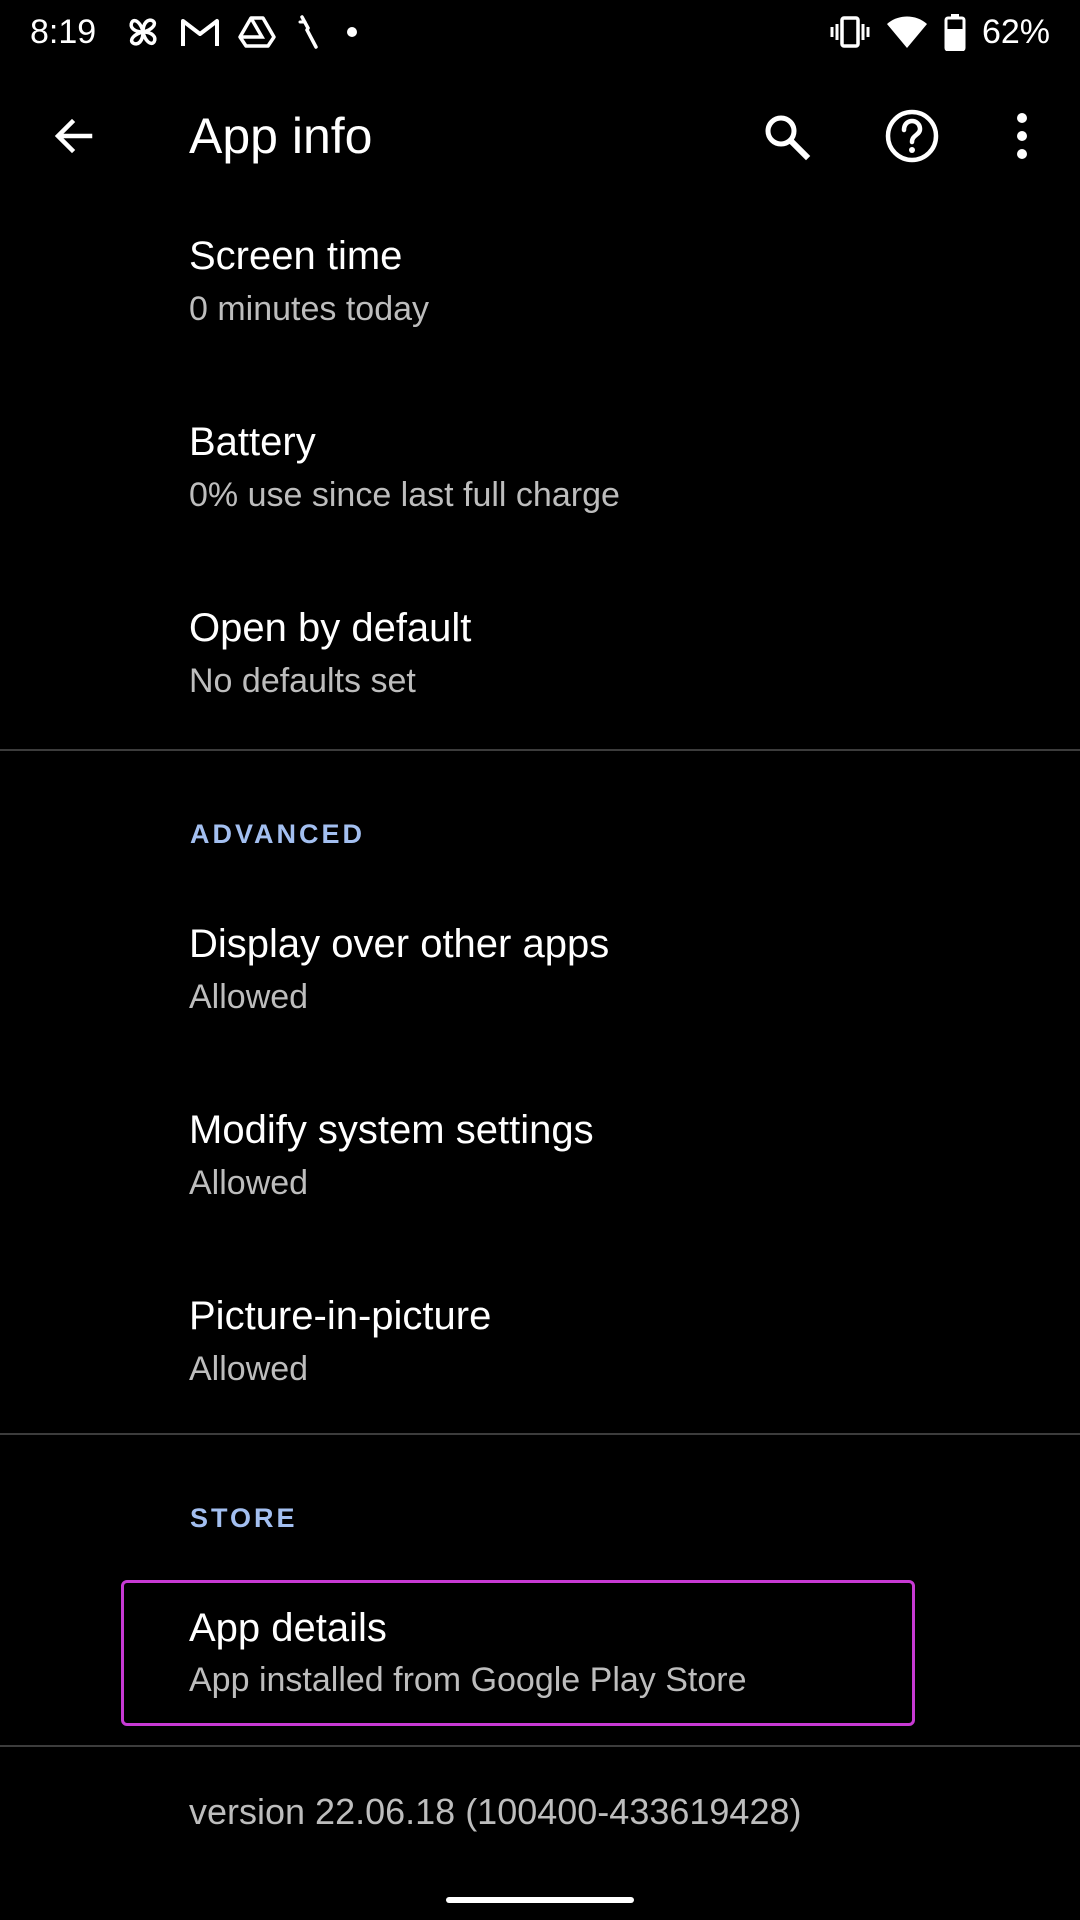 The width and height of the screenshot is (1080, 1920). Describe the element at coordinates (296, 256) in the screenshot. I see `item-title: Screen time` at that location.